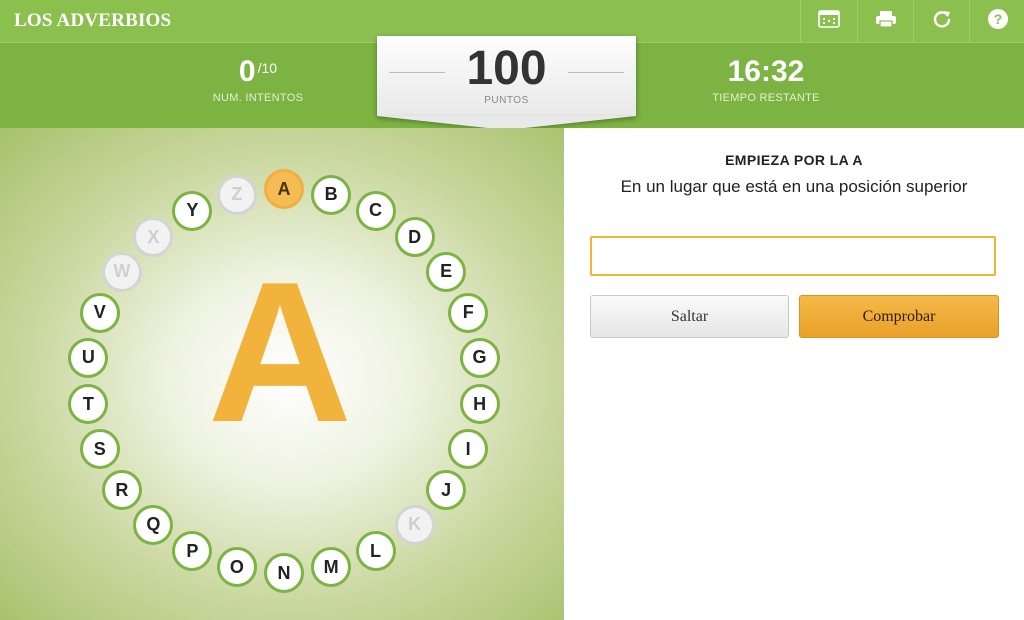 Image resolution: width=1024 pixels, height=620 pixels. What do you see at coordinates (899, 316) in the screenshot?
I see `check-button: Comprobar` at bounding box center [899, 316].